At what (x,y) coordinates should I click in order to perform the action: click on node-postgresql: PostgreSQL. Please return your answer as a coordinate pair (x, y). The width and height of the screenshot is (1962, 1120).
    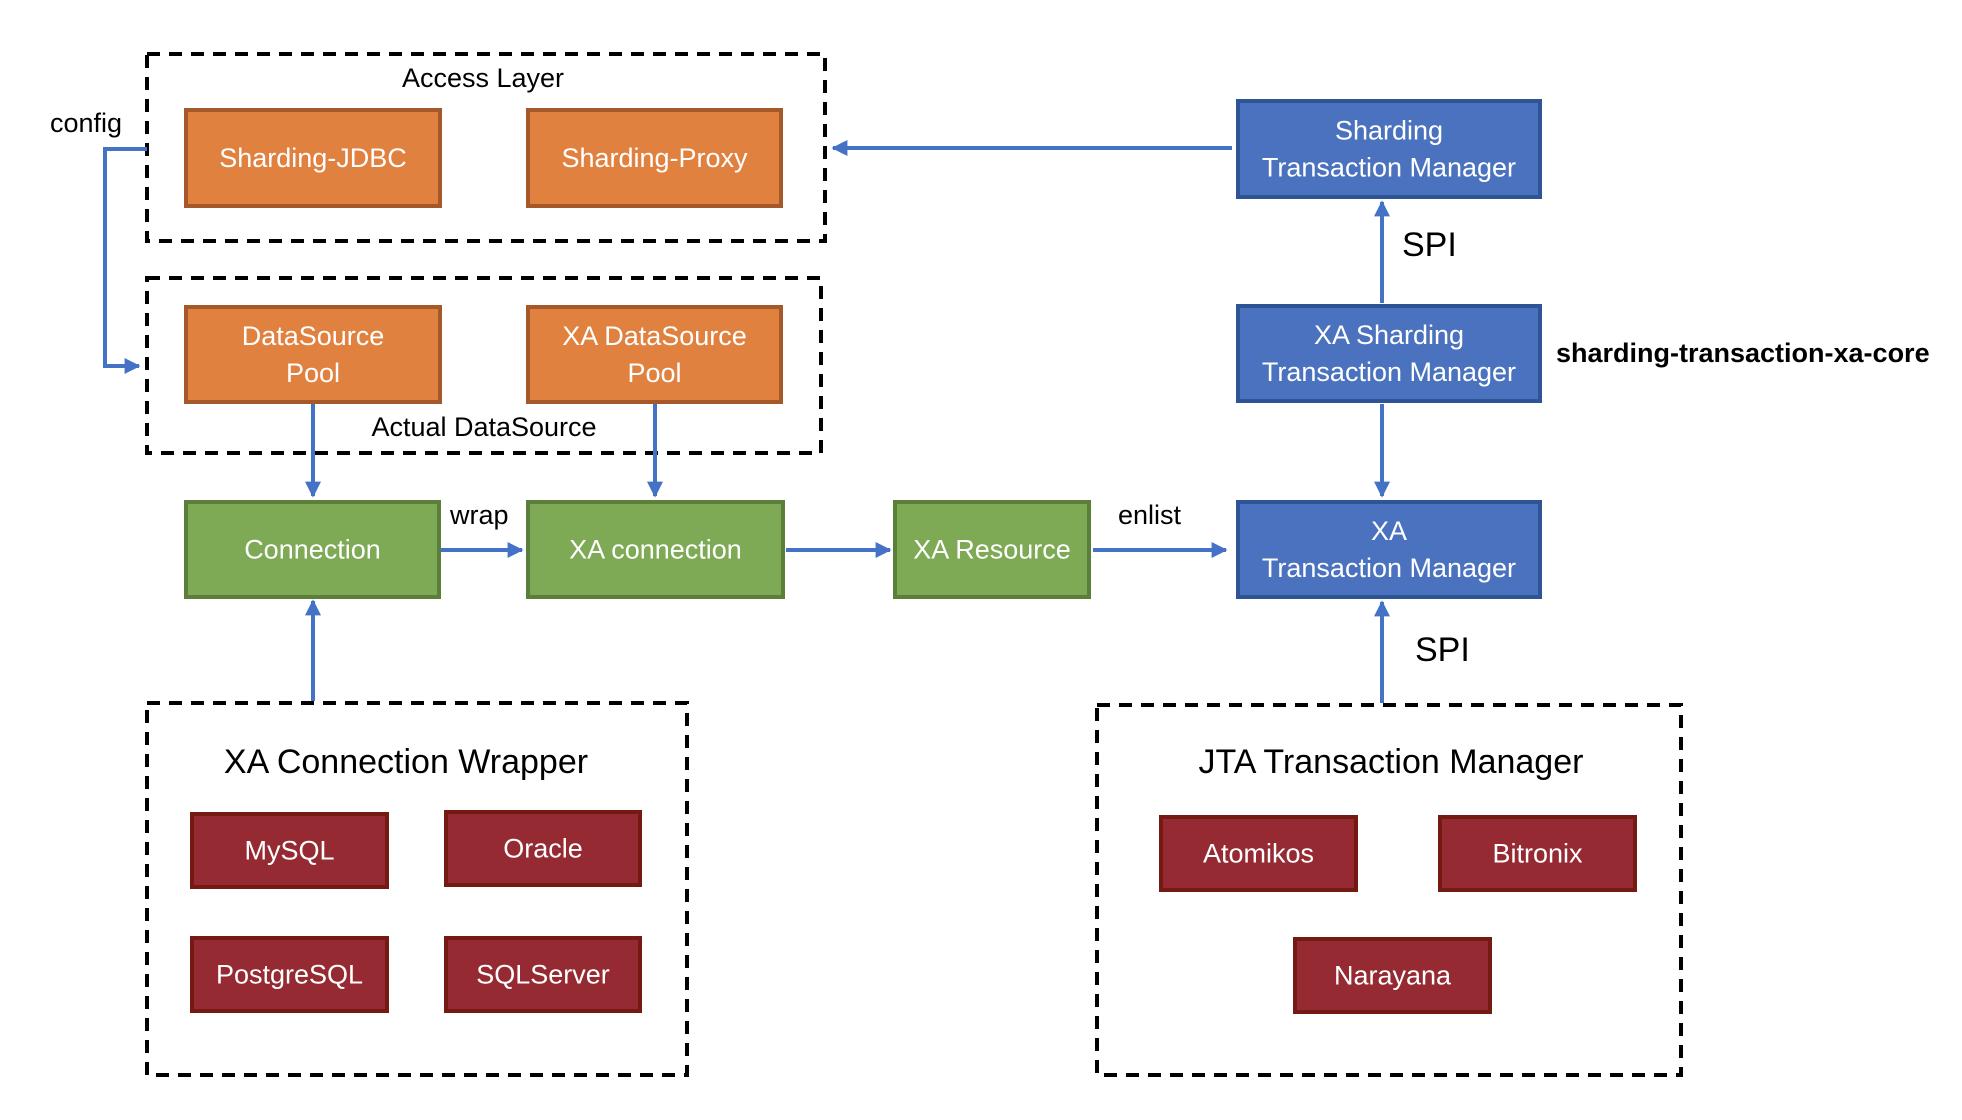
    Looking at the image, I should click on (289, 974).